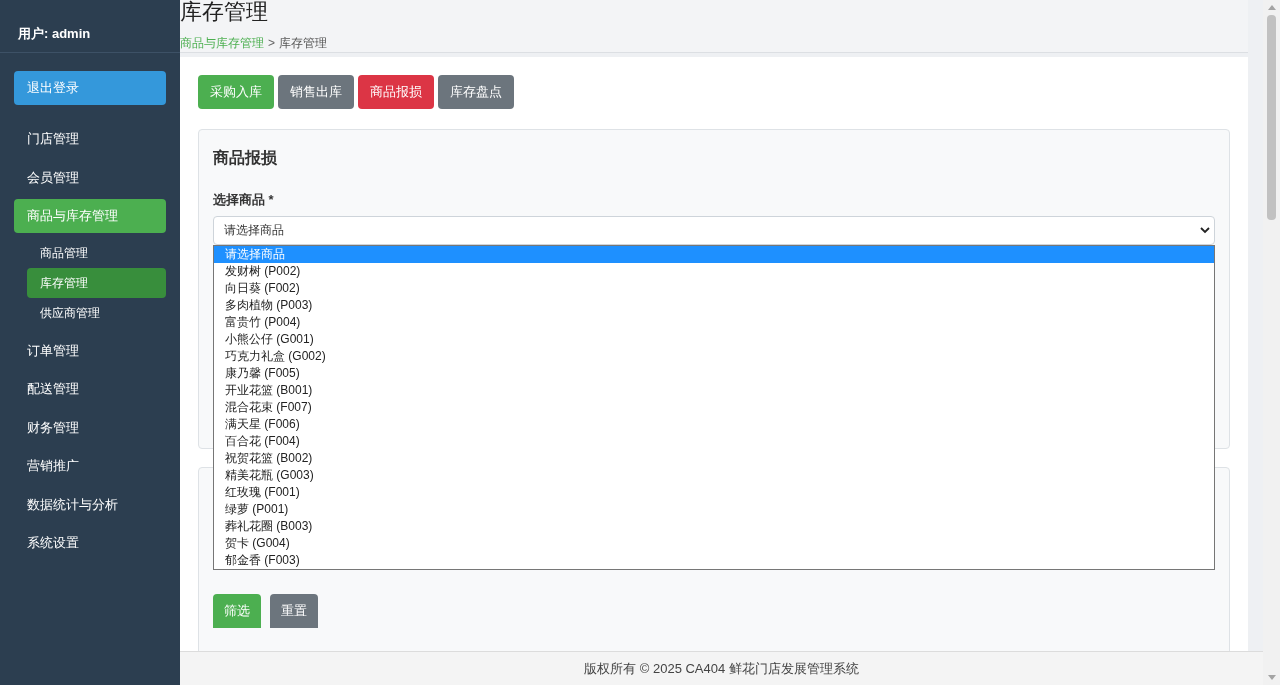 Image resolution: width=1280 pixels, height=685 pixels. Describe the element at coordinates (245, 158) in the screenshot. I see `panel-title: 商品报损` at that location.